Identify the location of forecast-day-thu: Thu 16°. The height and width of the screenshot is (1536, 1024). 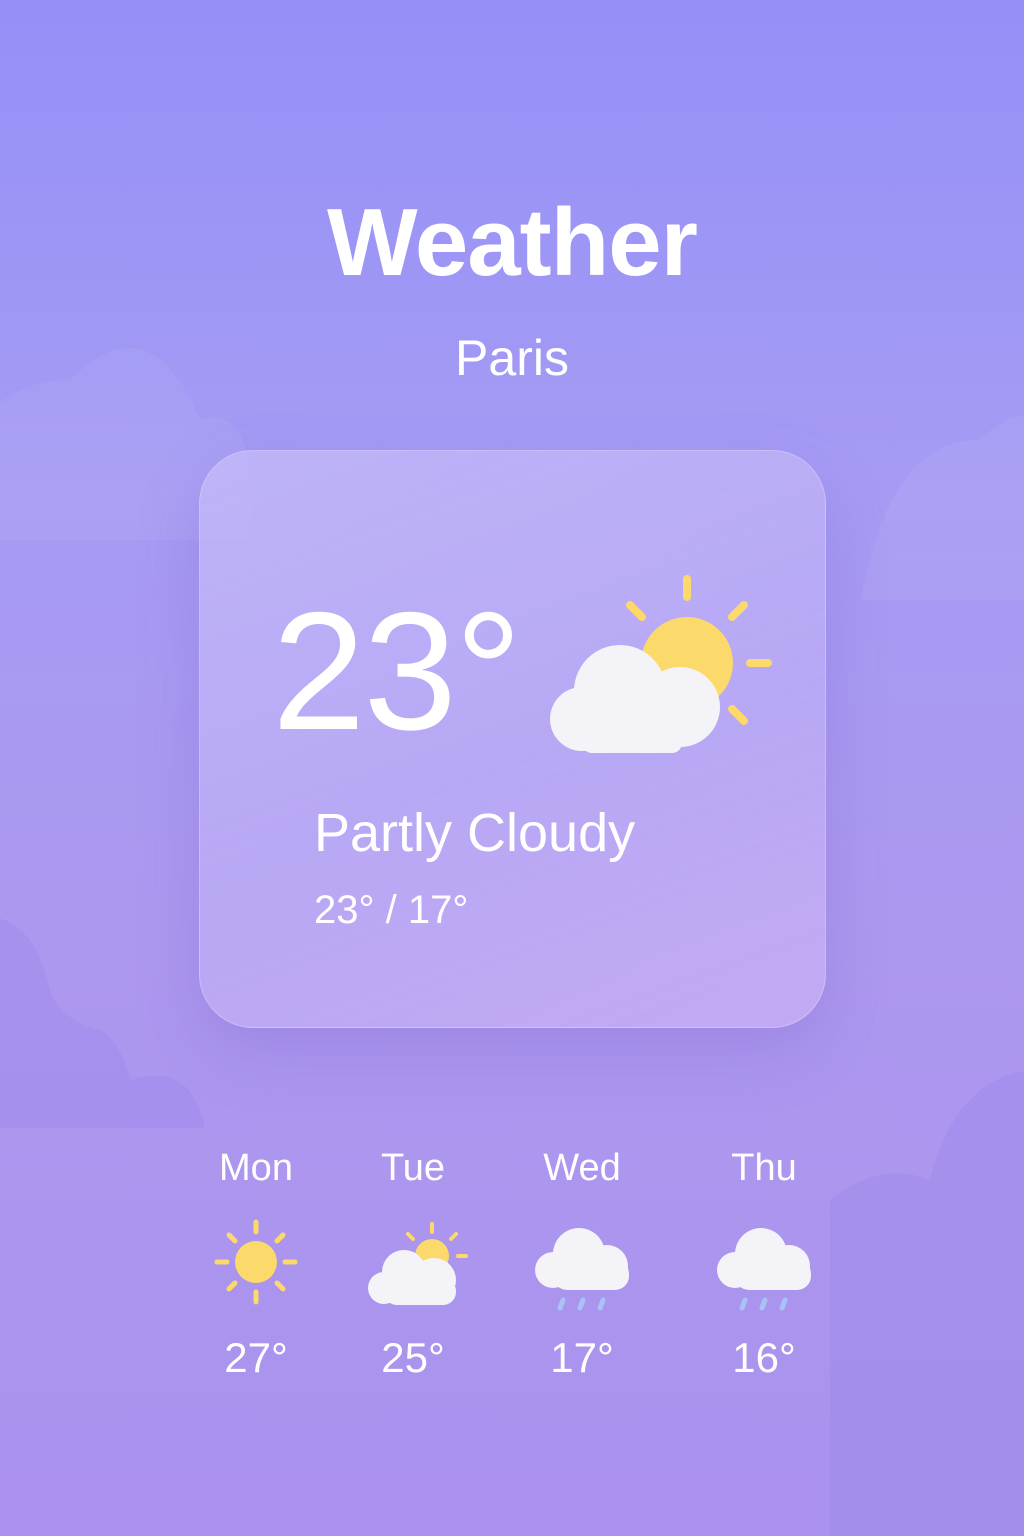
(764, 1264).